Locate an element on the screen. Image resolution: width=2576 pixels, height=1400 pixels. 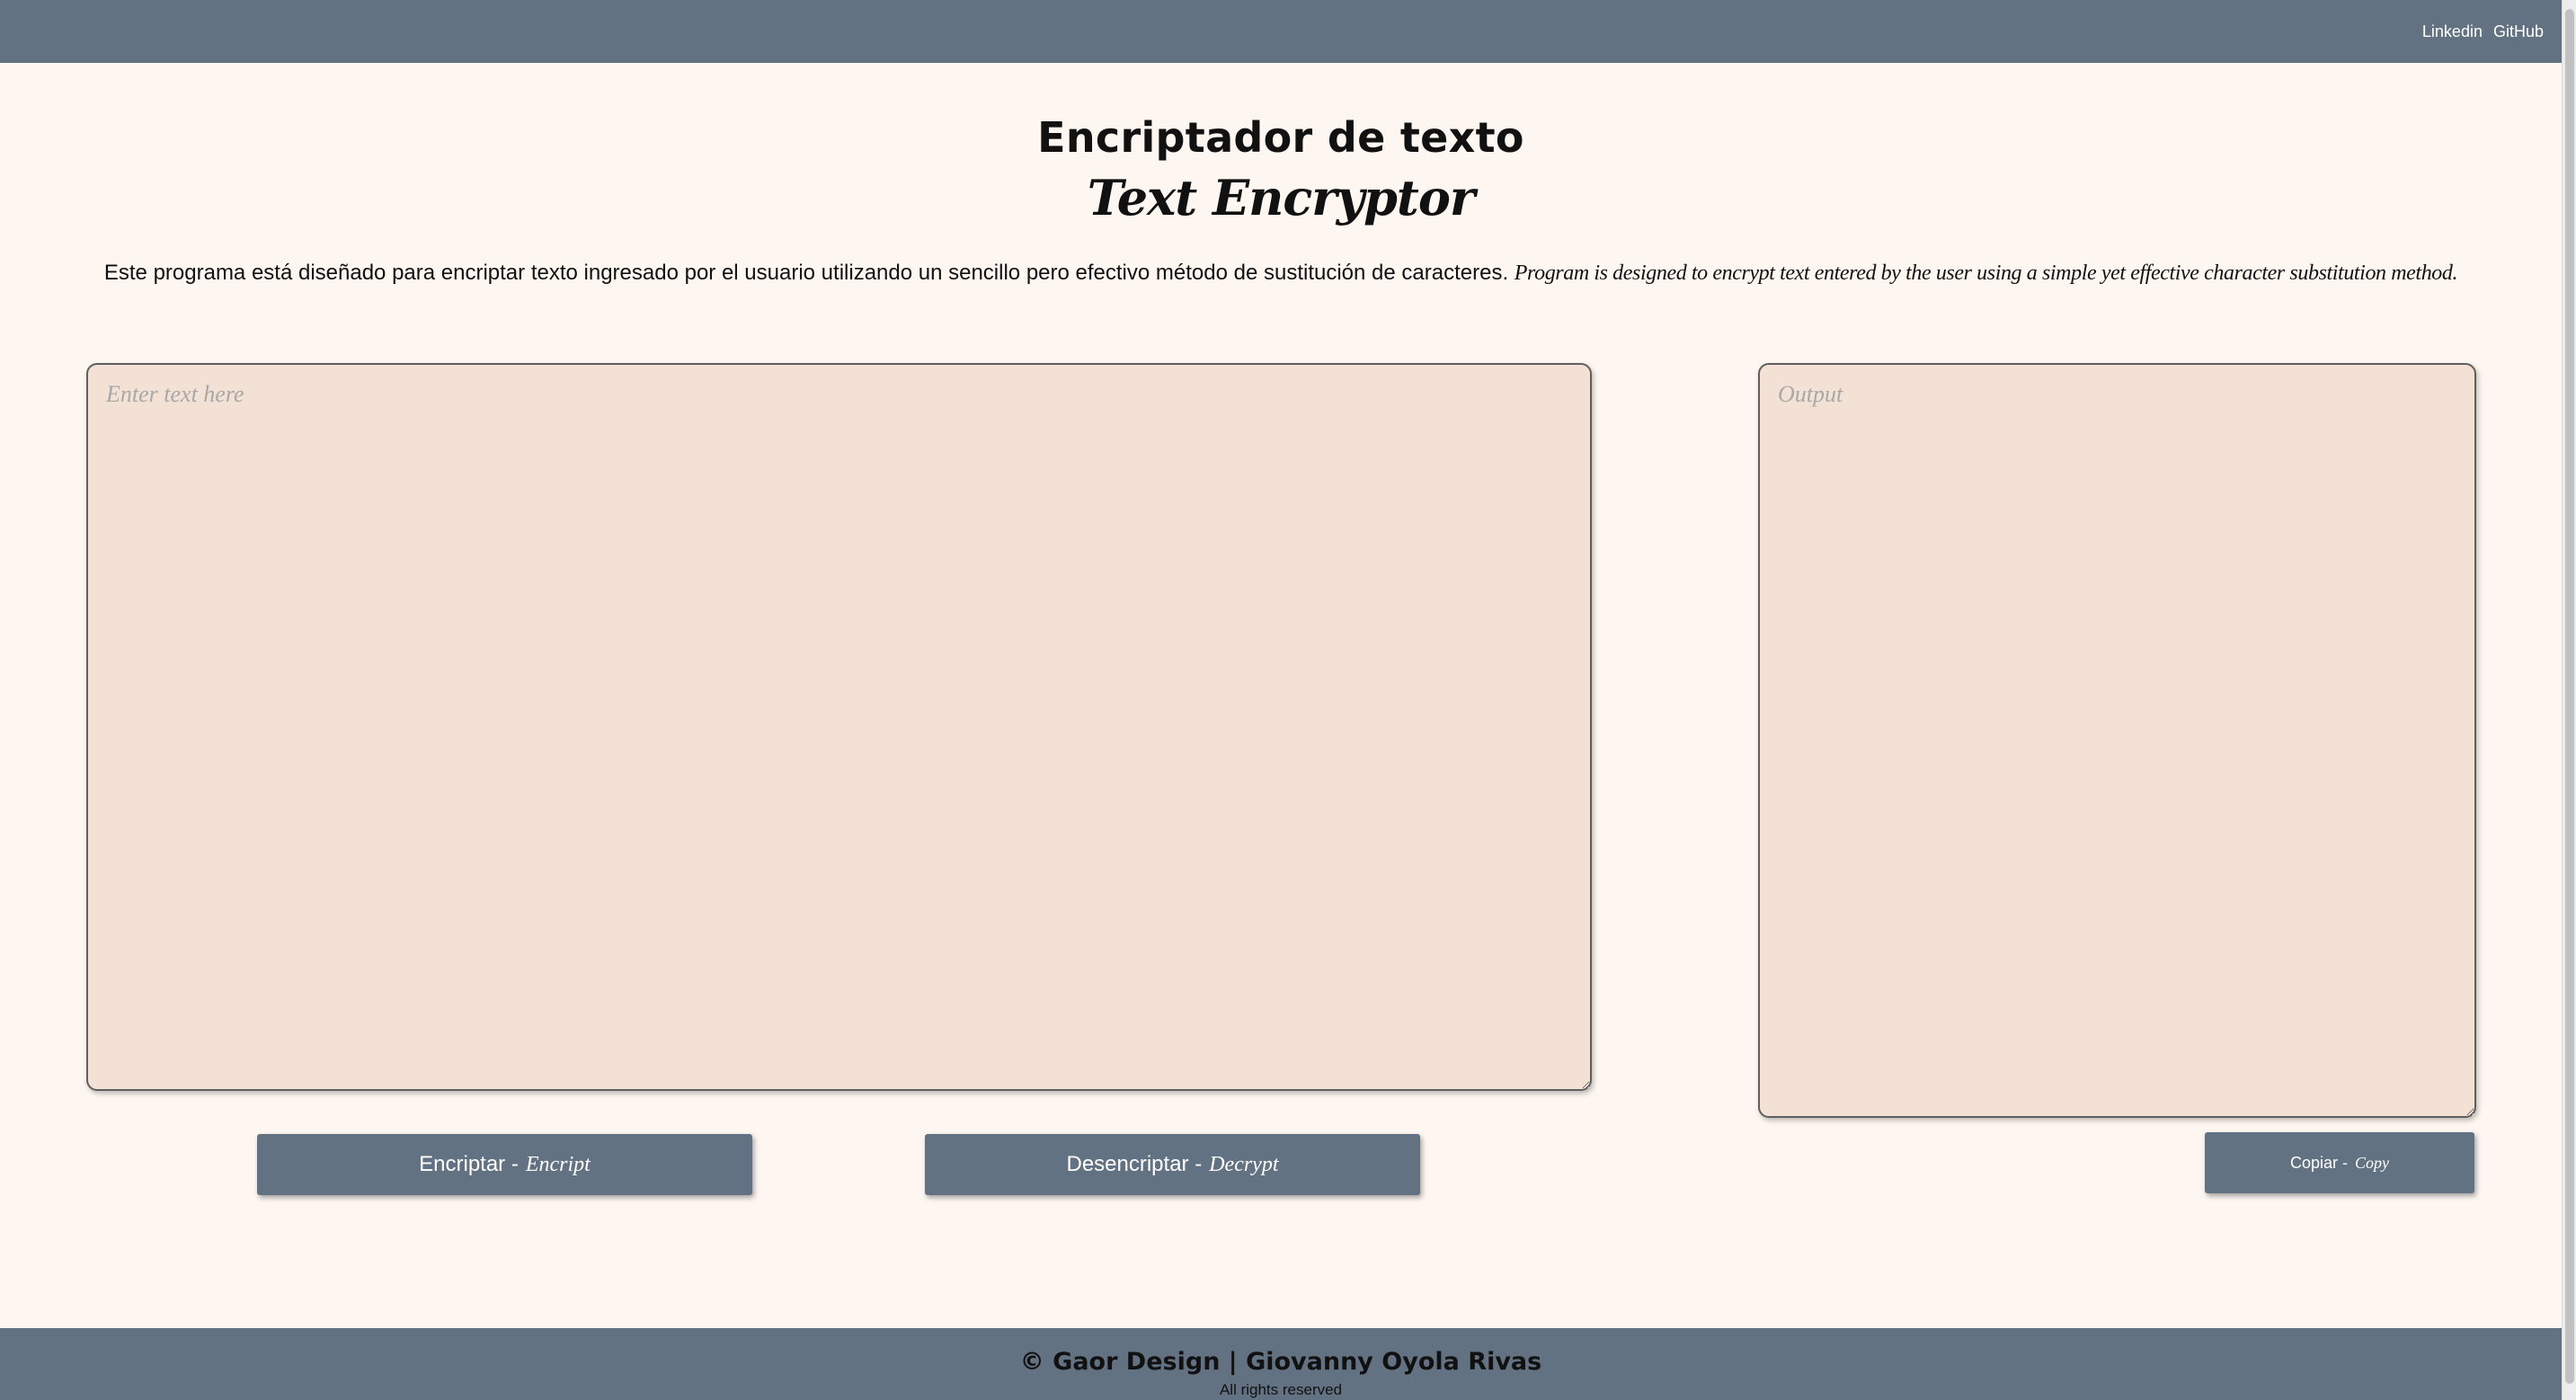
vertical-scrollbar is located at coordinates (2569, 700).